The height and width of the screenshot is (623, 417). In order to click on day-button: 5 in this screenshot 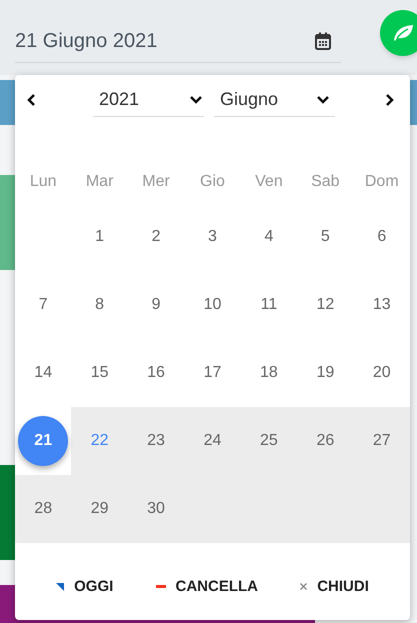, I will do `click(325, 237)`.